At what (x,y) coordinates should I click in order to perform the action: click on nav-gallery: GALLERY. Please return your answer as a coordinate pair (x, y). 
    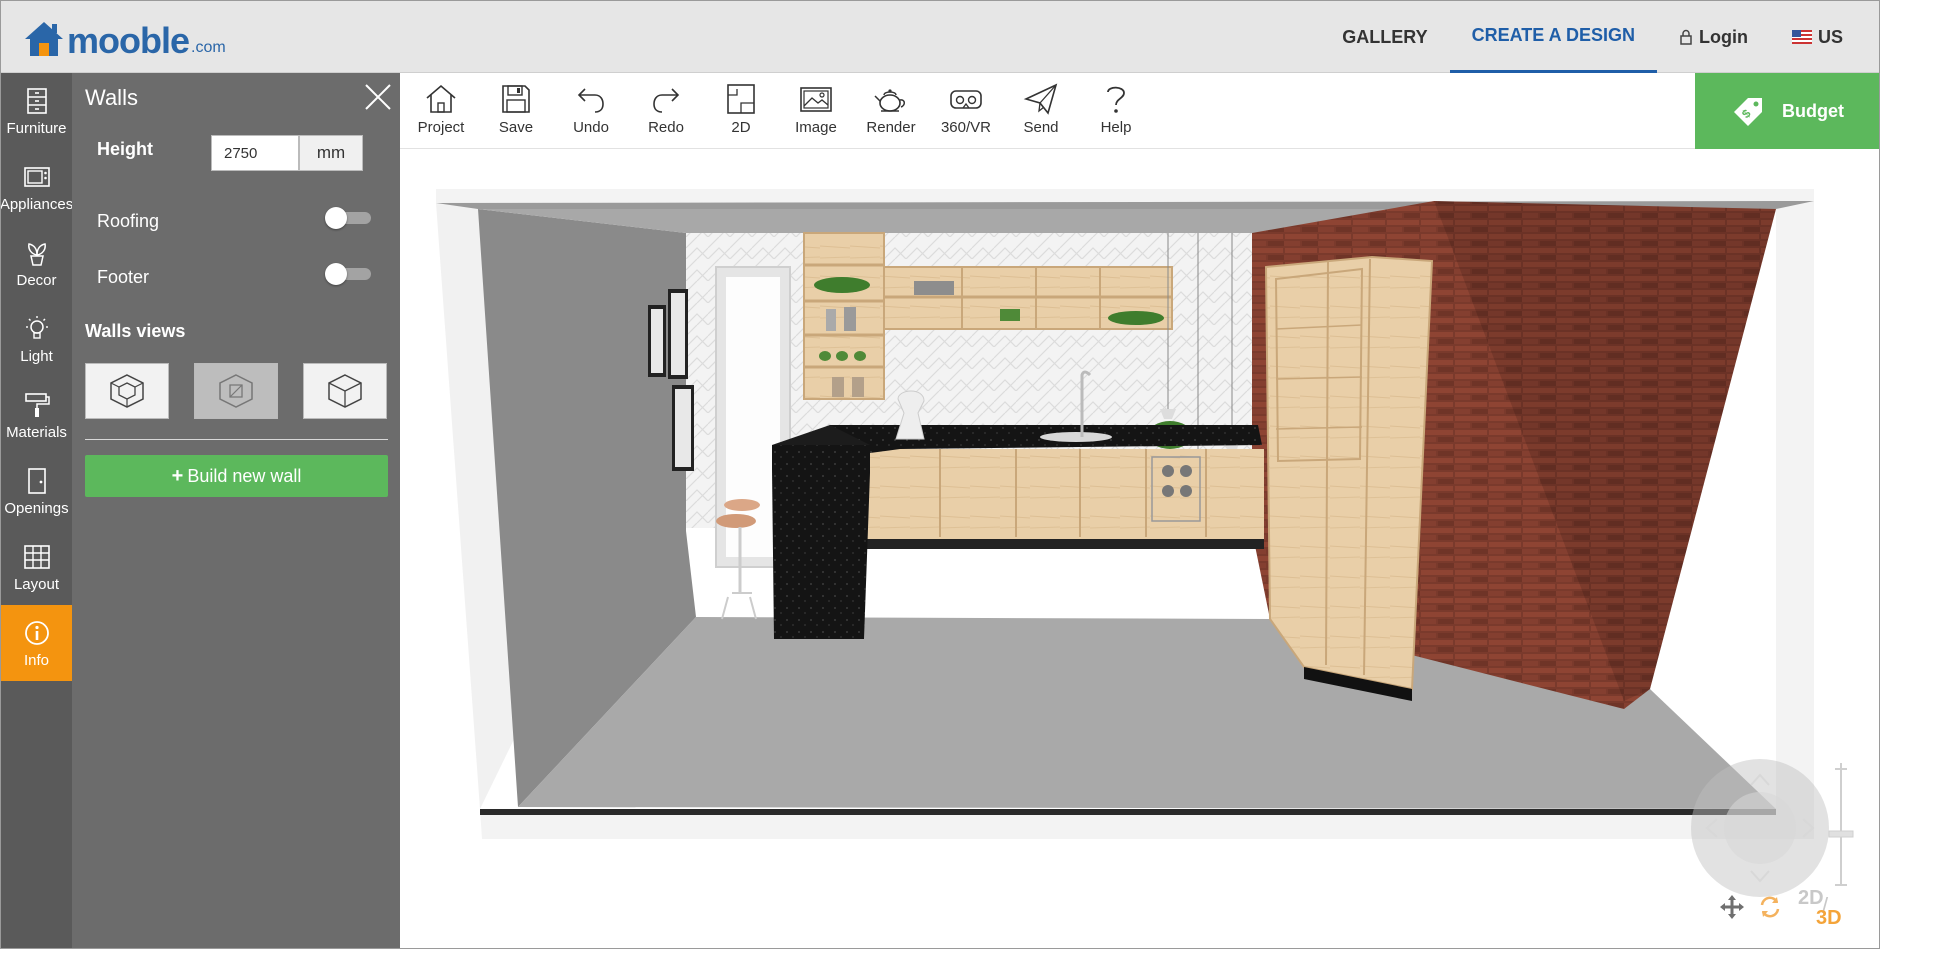
    Looking at the image, I should click on (1384, 37).